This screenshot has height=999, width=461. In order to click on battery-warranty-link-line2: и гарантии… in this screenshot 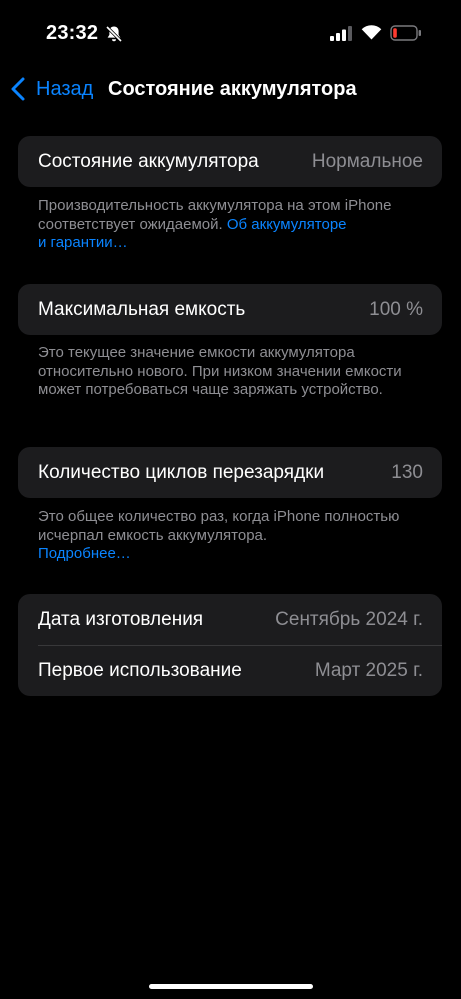, I will do `click(83, 242)`.